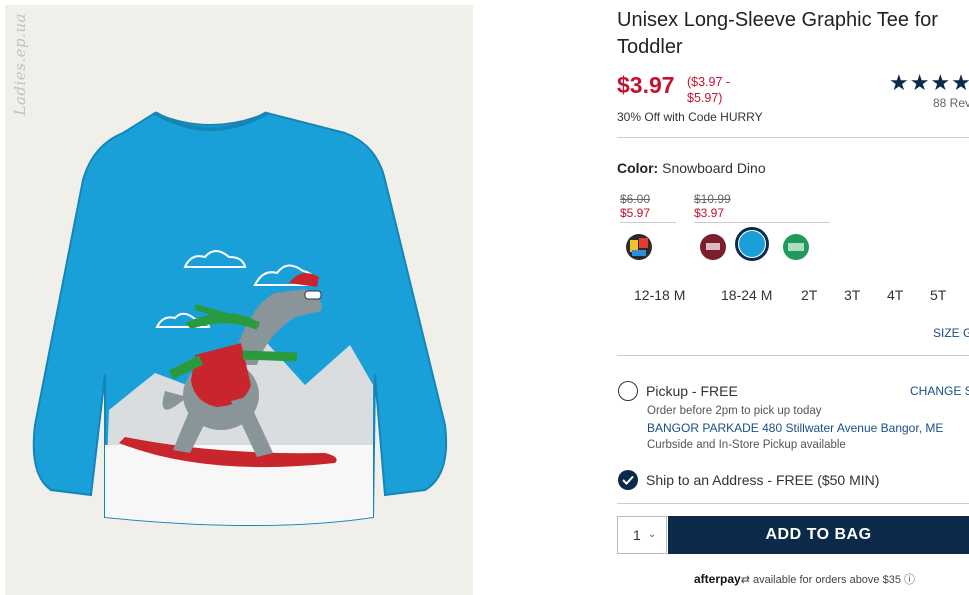  I want to click on checkmark-icon, so click(628, 480).